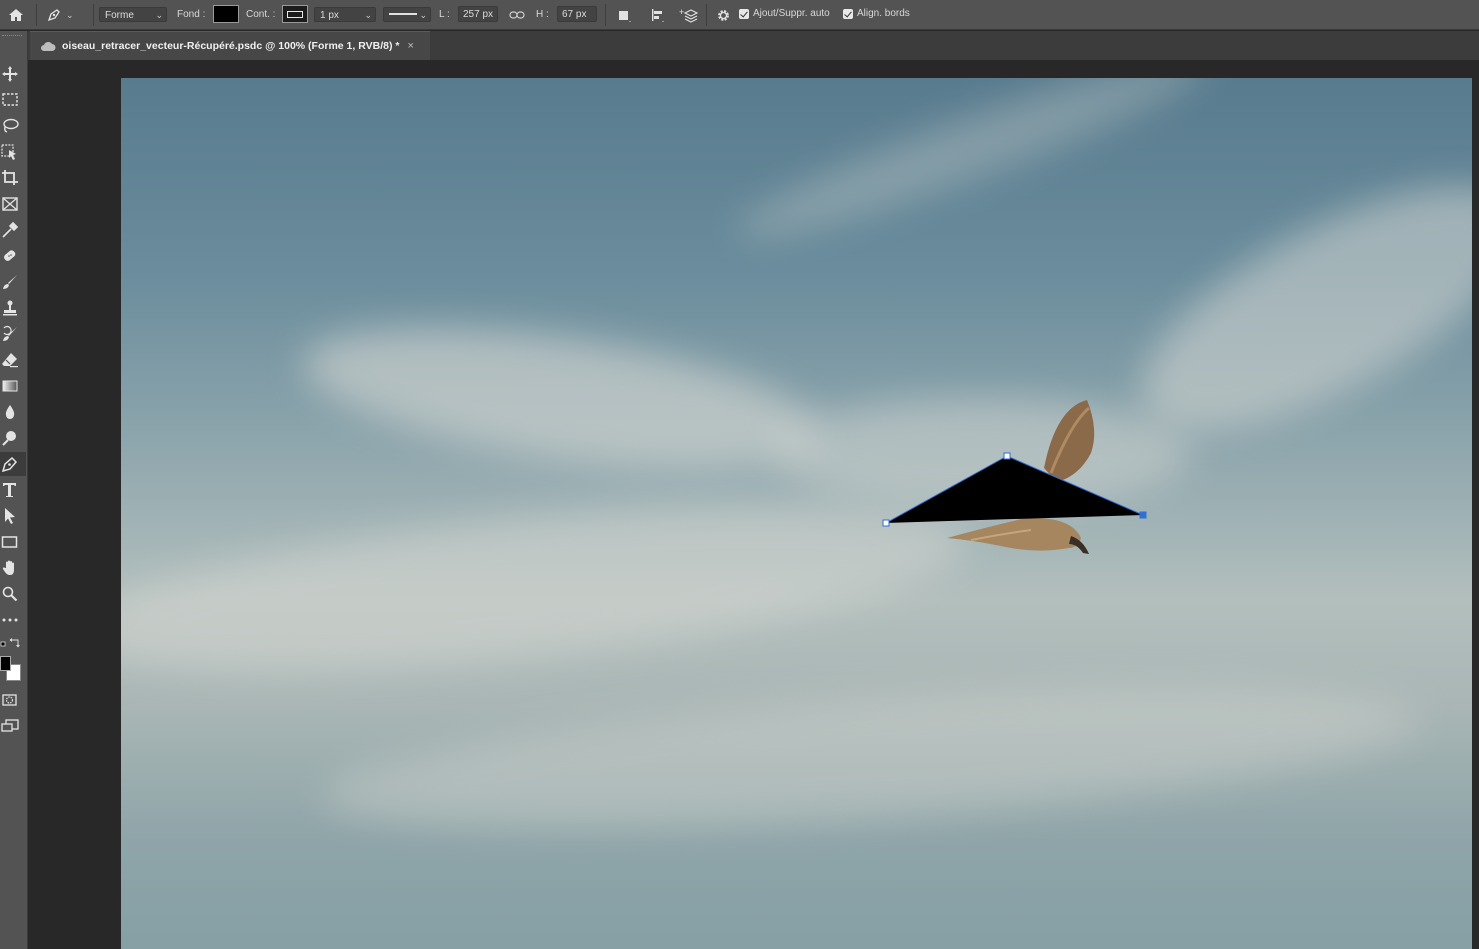  What do you see at coordinates (13, 256) in the screenshot?
I see `healing-brush-tool-icon` at bounding box center [13, 256].